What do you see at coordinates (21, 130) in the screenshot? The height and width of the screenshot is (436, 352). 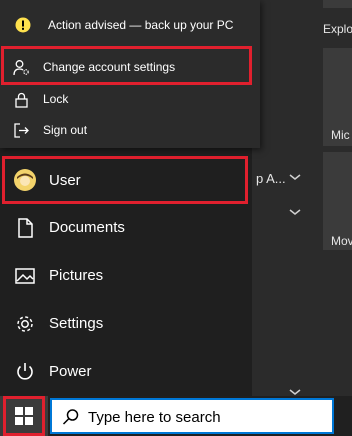 I see `sign-out-icon` at bounding box center [21, 130].